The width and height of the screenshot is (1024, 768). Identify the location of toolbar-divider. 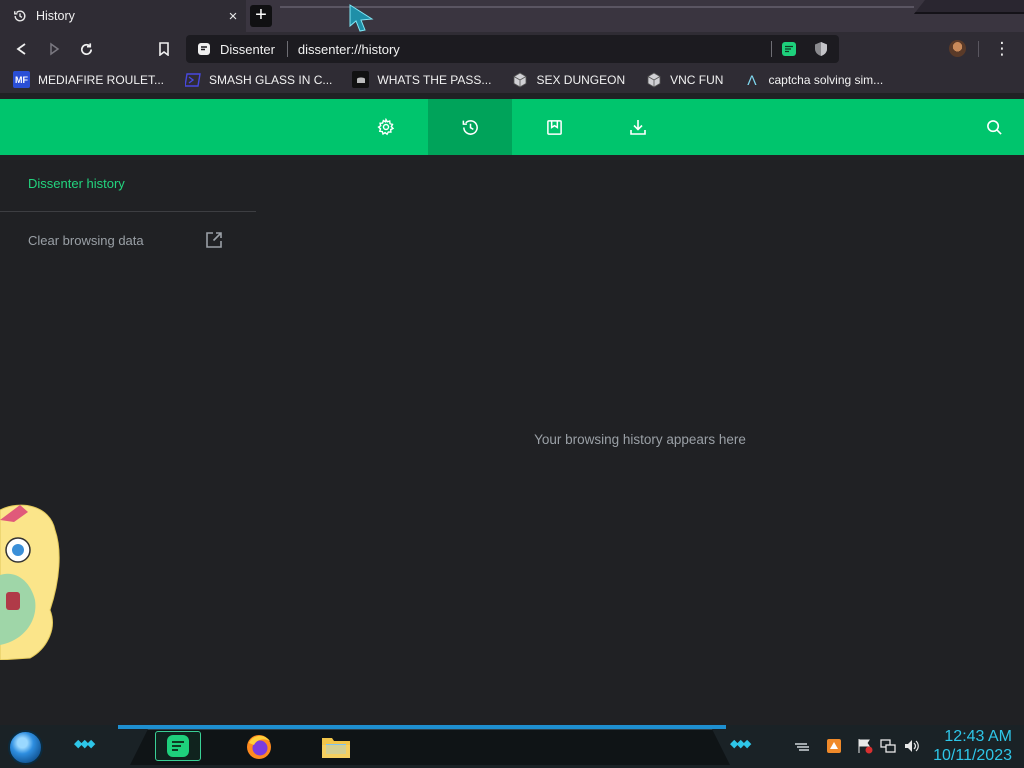
(978, 49).